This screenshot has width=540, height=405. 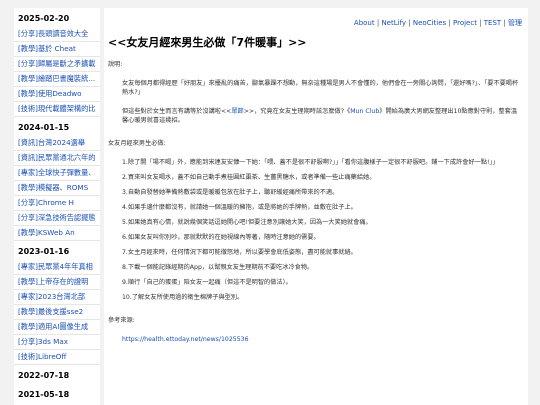 I want to click on tip-item: 9.順行「自己的蛋蛋」陪女友一起痛（但這不是明智的做法）。, so click(x=207, y=282).